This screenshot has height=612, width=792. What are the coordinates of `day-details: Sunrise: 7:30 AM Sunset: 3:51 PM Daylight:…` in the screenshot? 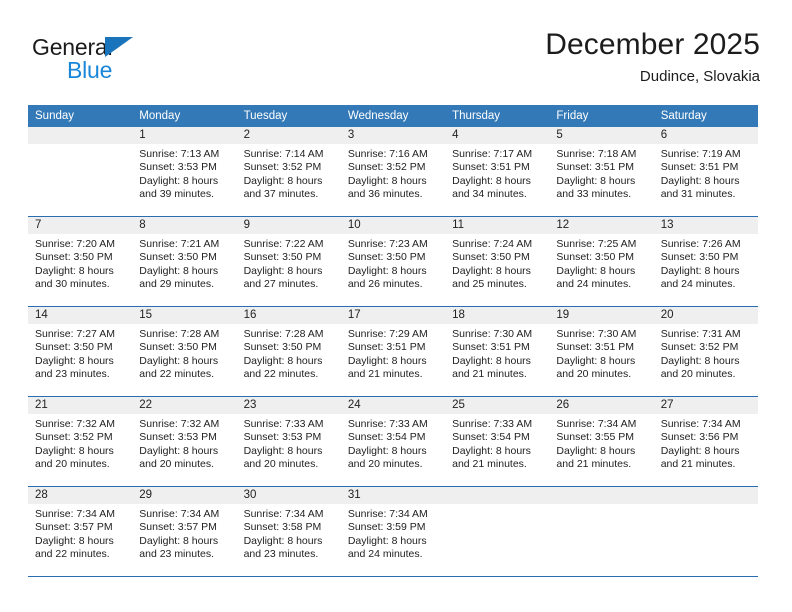 It's located at (601, 353).